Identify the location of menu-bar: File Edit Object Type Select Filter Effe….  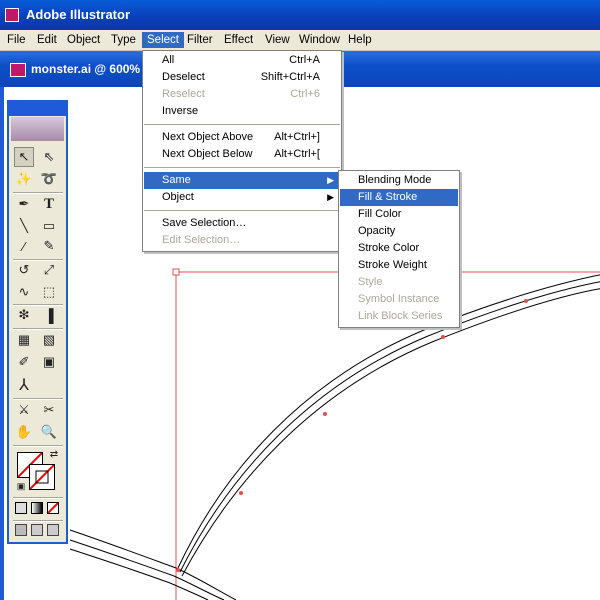
(300, 40).